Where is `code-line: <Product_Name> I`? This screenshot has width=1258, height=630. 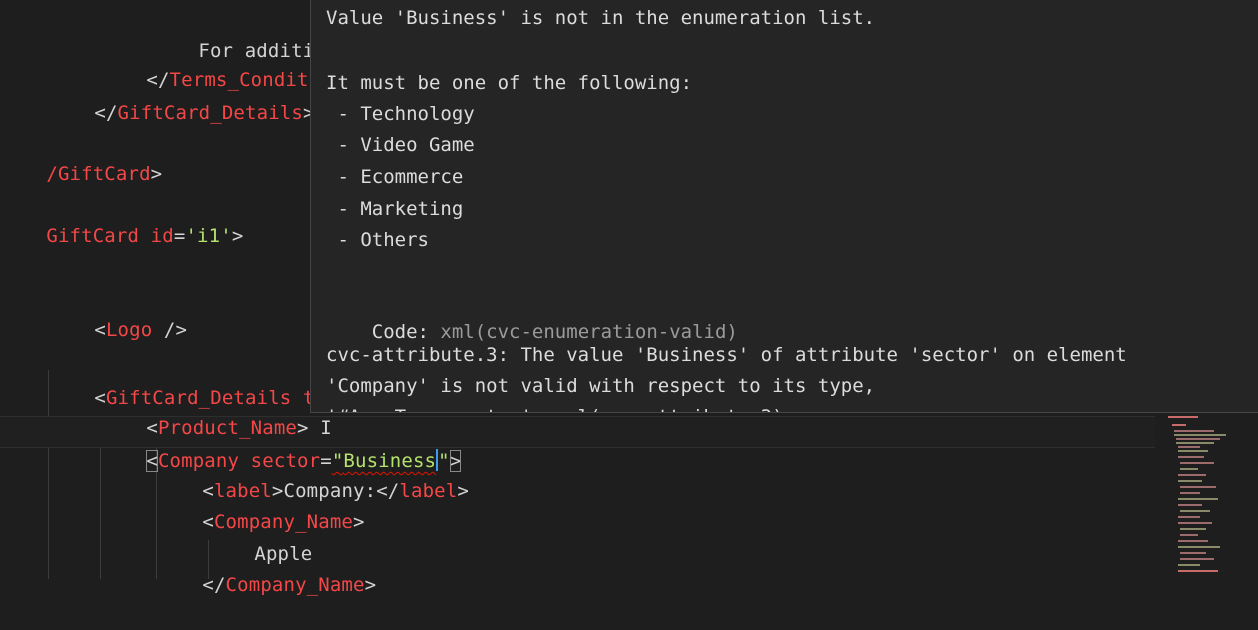 code-line: <Product_Name> I is located at coordinates (216, 411).